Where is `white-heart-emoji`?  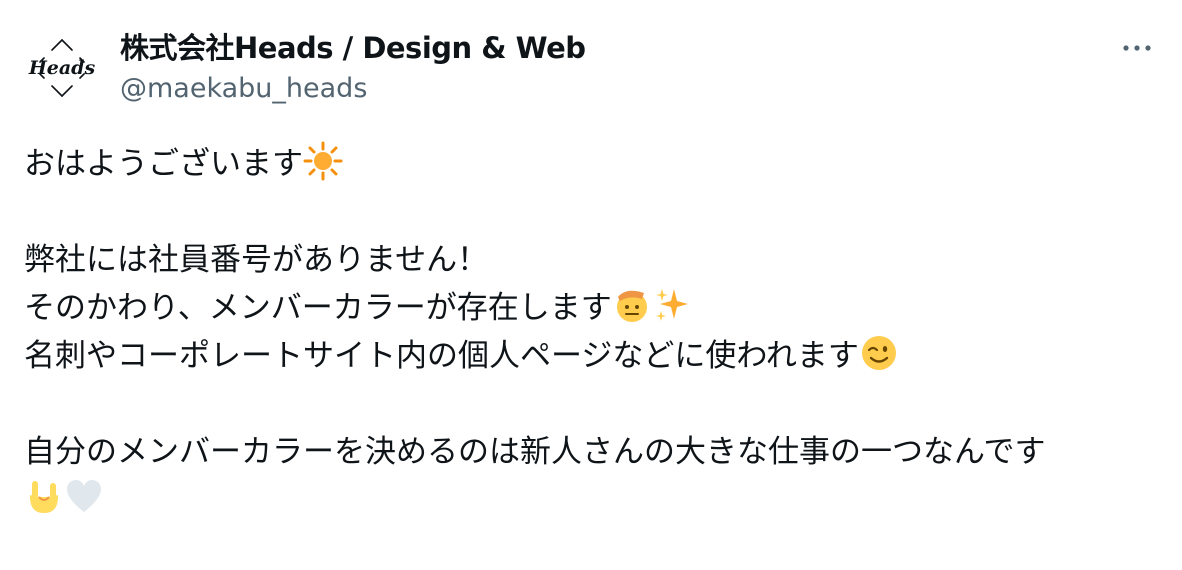
white-heart-emoji is located at coordinates (84, 496).